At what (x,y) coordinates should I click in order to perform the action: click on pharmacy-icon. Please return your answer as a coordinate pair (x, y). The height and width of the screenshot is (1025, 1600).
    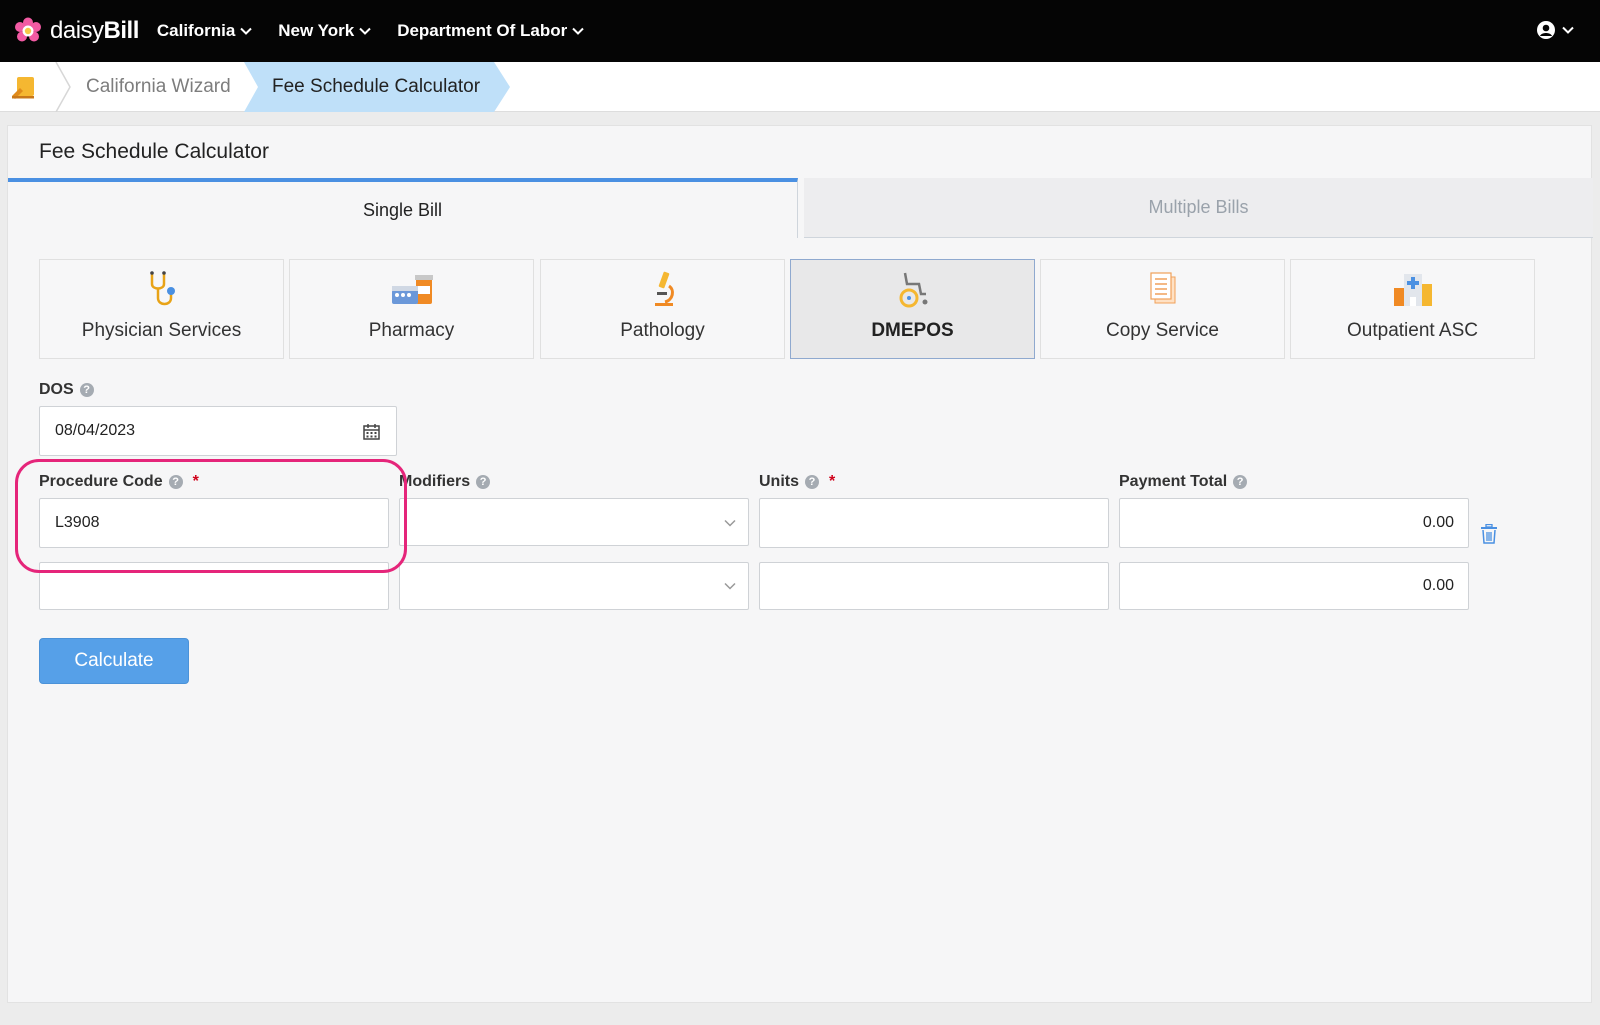
    Looking at the image, I should click on (412, 289).